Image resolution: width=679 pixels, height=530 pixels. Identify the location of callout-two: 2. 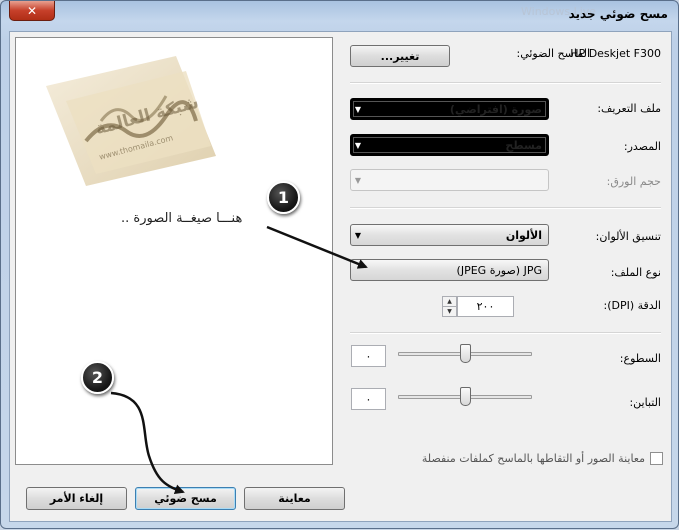
(97, 377).